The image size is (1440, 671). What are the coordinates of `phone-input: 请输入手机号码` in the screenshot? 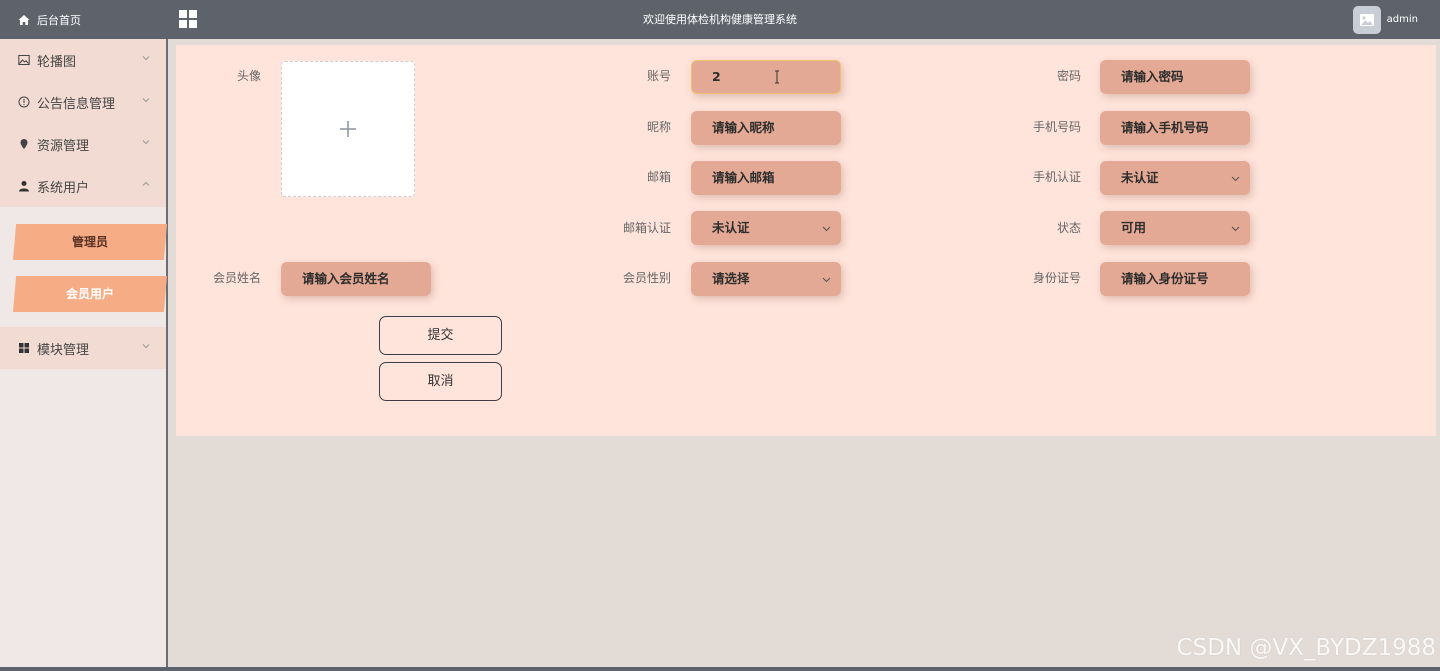 It's located at (1175, 128).